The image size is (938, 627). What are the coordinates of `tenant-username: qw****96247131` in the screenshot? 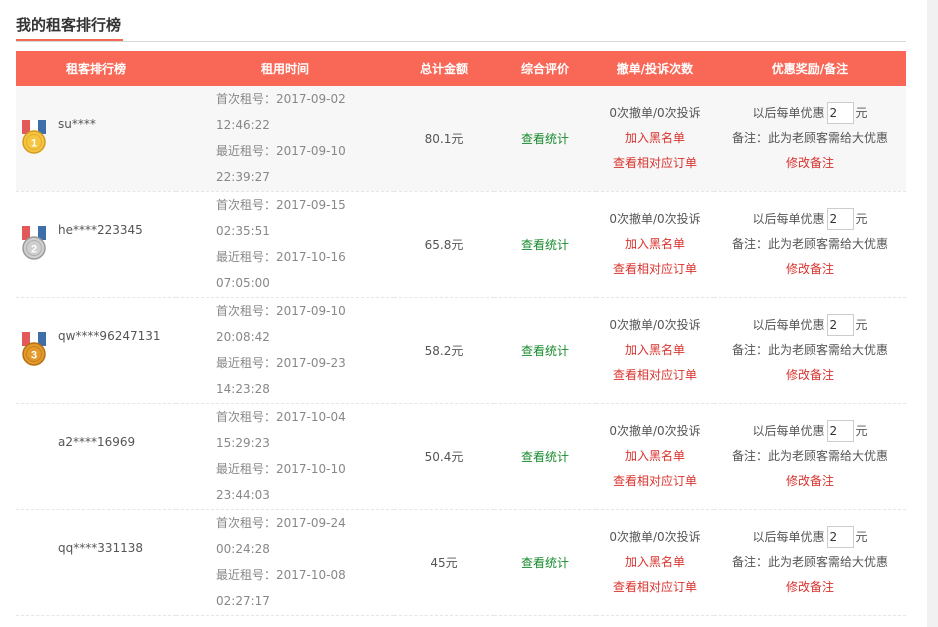 It's located at (109, 335).